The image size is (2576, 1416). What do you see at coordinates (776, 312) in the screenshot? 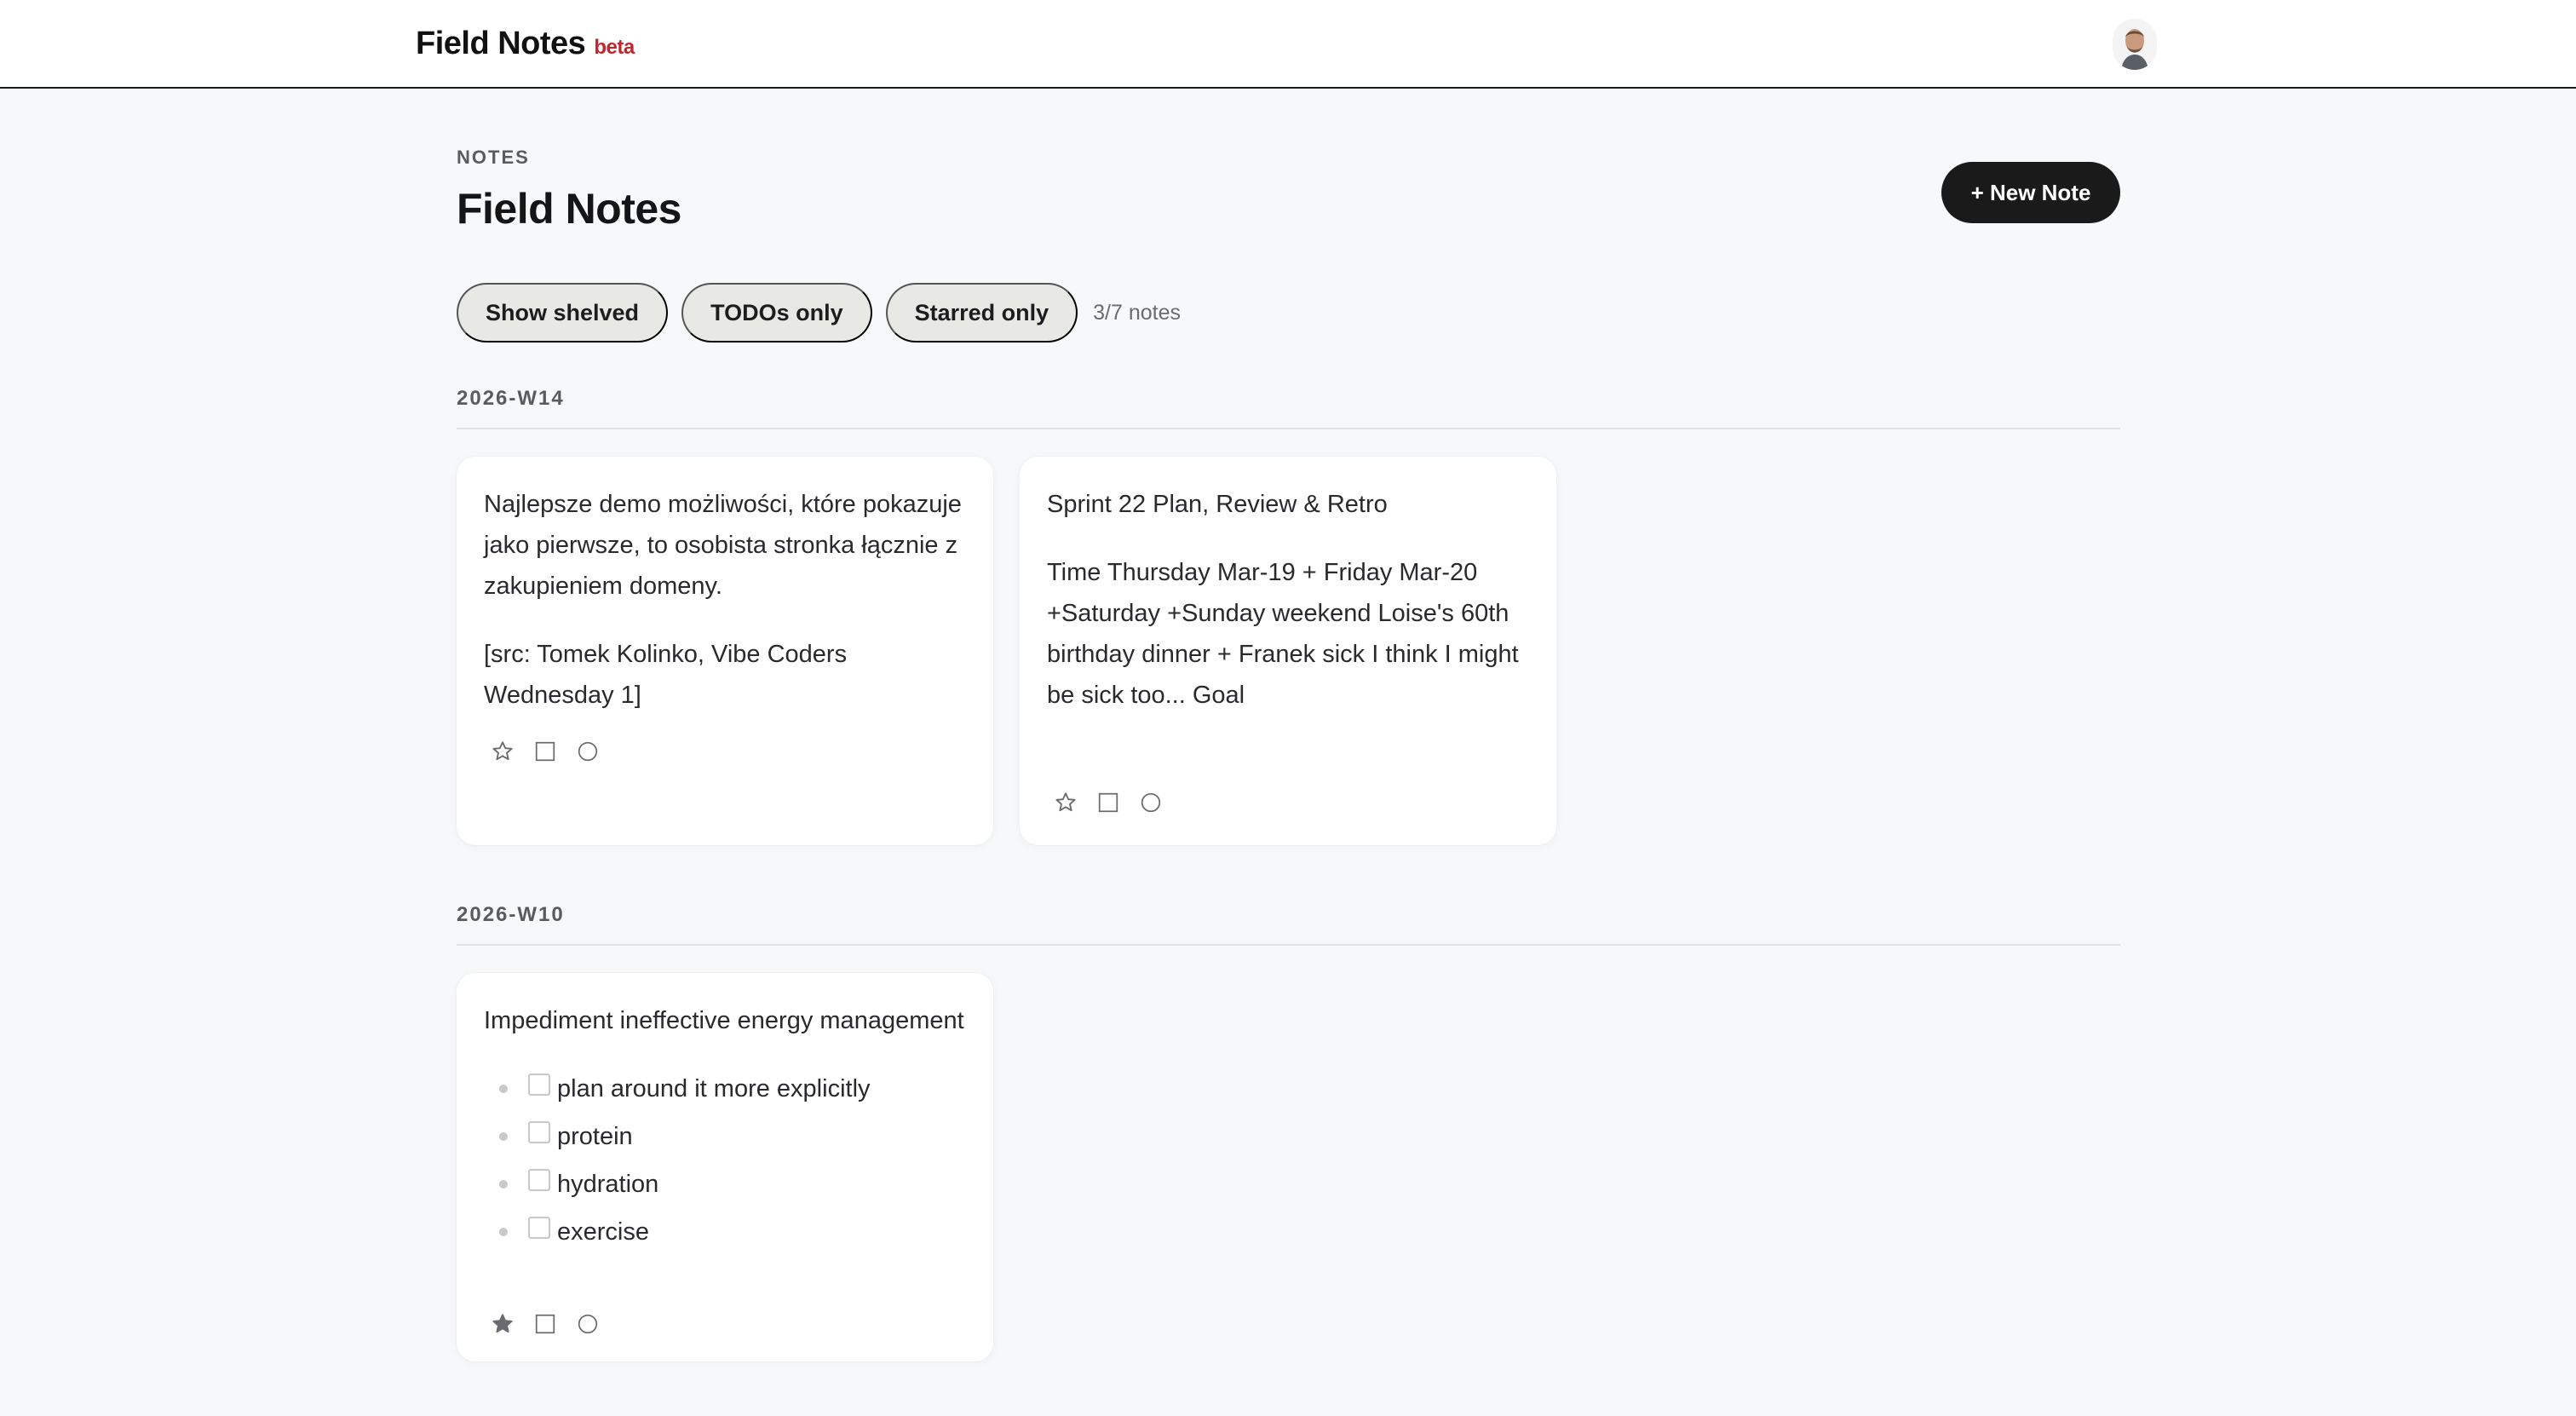
I see `todos-only-toggle: TODOs only` at bounding box center [776, 312].